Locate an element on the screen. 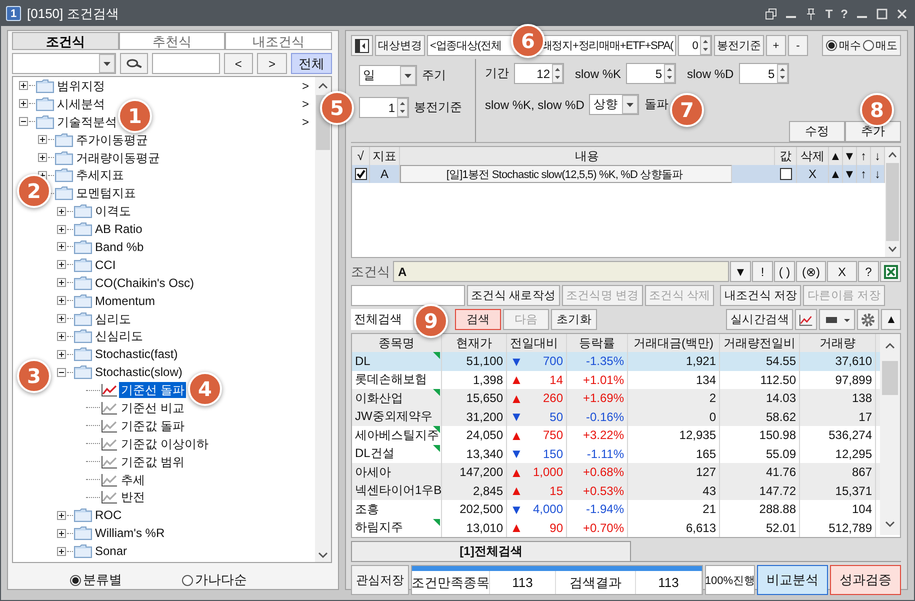 This screenshot has width=915, height=601. tree-item: Momentum is located at coordinates (125, 300).